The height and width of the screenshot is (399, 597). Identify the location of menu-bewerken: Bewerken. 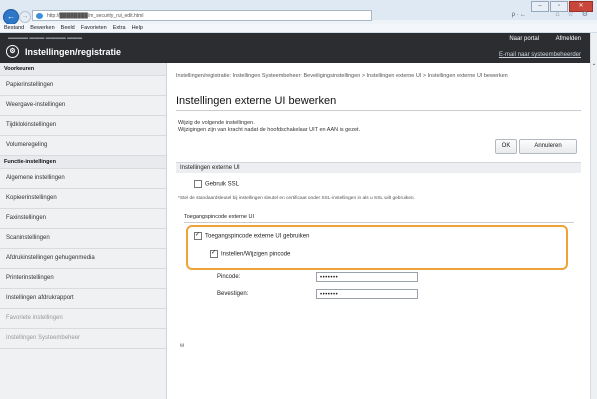
(42, 28).